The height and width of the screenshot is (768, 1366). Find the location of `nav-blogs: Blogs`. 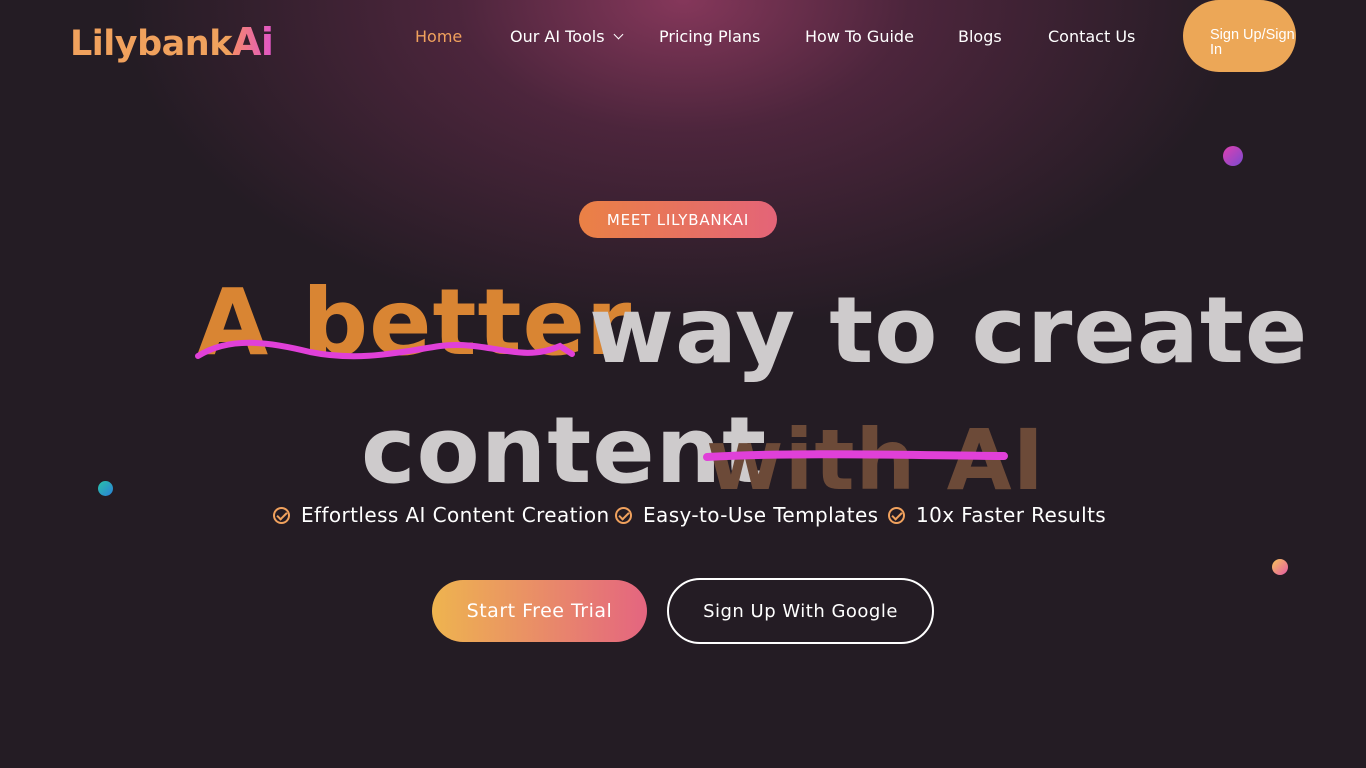

nav-blogs: Blogs is located at coordinates (980, 36).